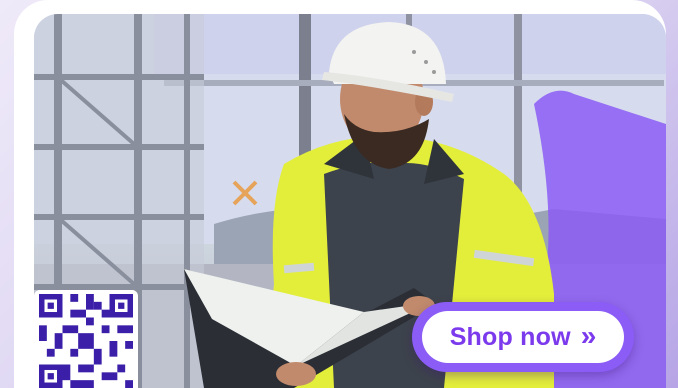 The height and width of the screenshot is (388, 678). What do you see at coordinates (588, 335) in the screenshot?
I see `double-chevron-right-icon: »` at bounding box center [588, 335].